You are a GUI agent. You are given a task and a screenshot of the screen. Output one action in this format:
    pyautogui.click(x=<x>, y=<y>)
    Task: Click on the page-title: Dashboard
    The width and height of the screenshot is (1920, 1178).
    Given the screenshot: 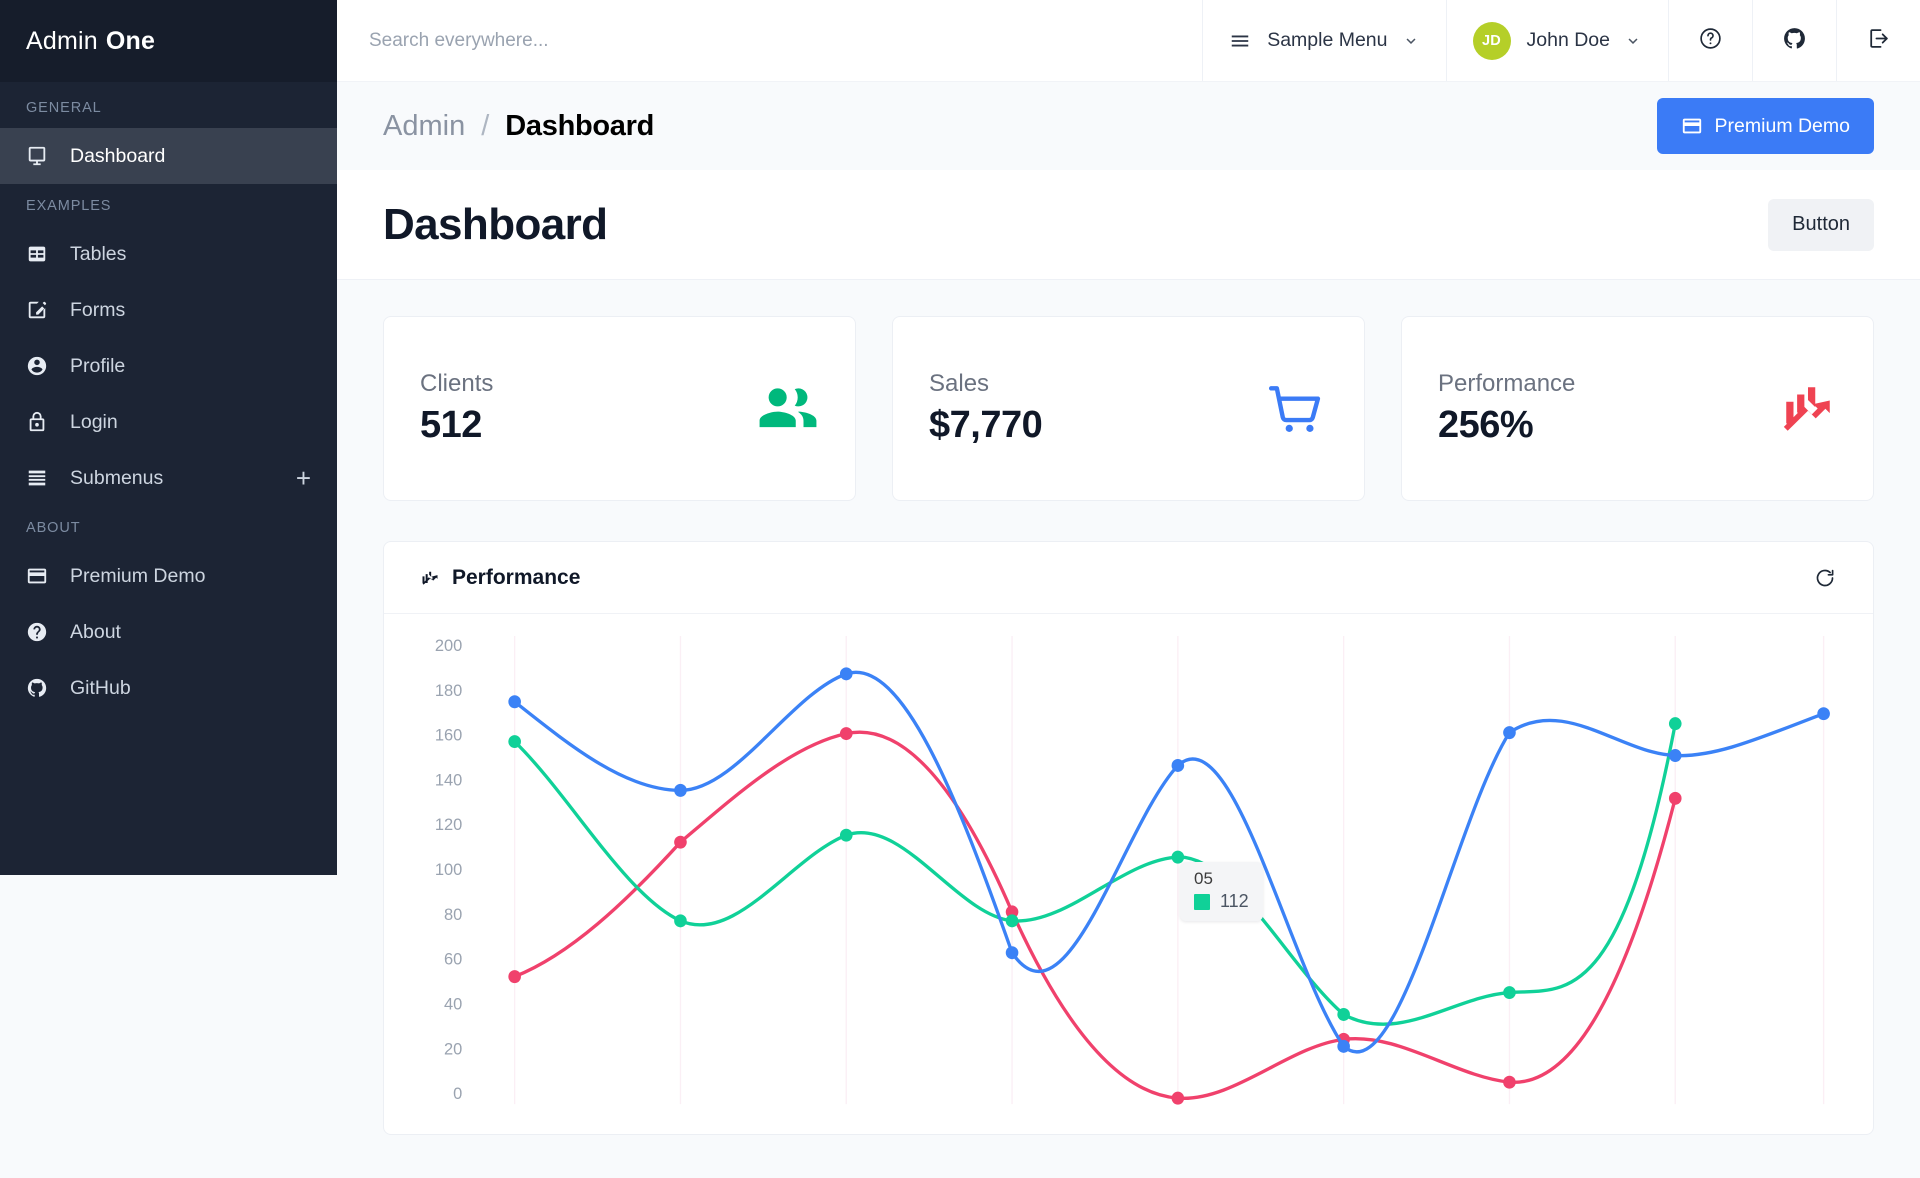 What is the action you would take?
    pyautogui.click(x=495, y=224)
    